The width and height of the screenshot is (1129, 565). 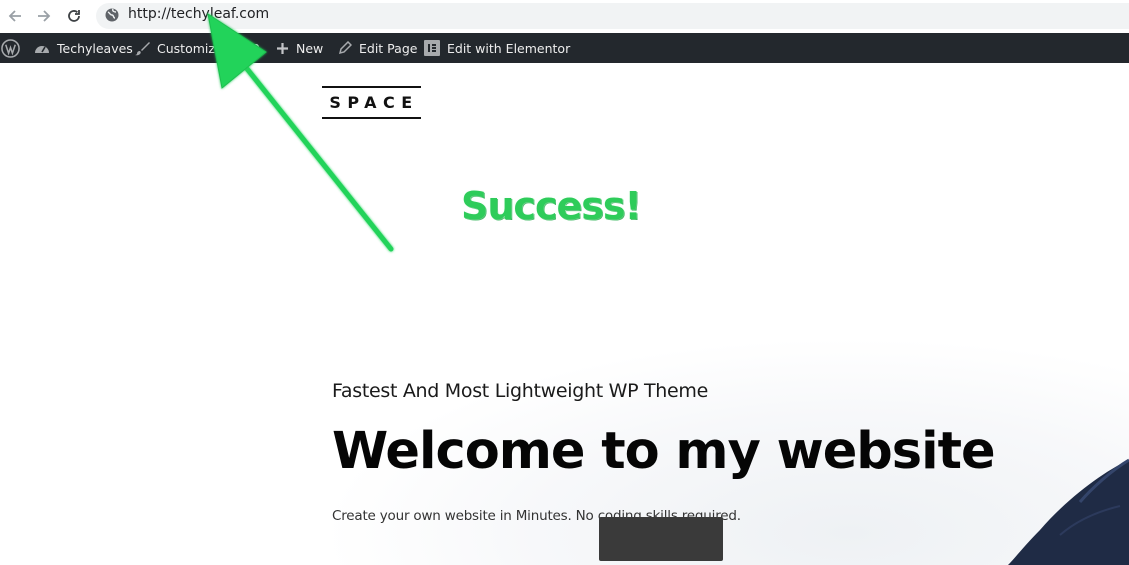 I want to click on plus-icon, so click(x=282, y=48).